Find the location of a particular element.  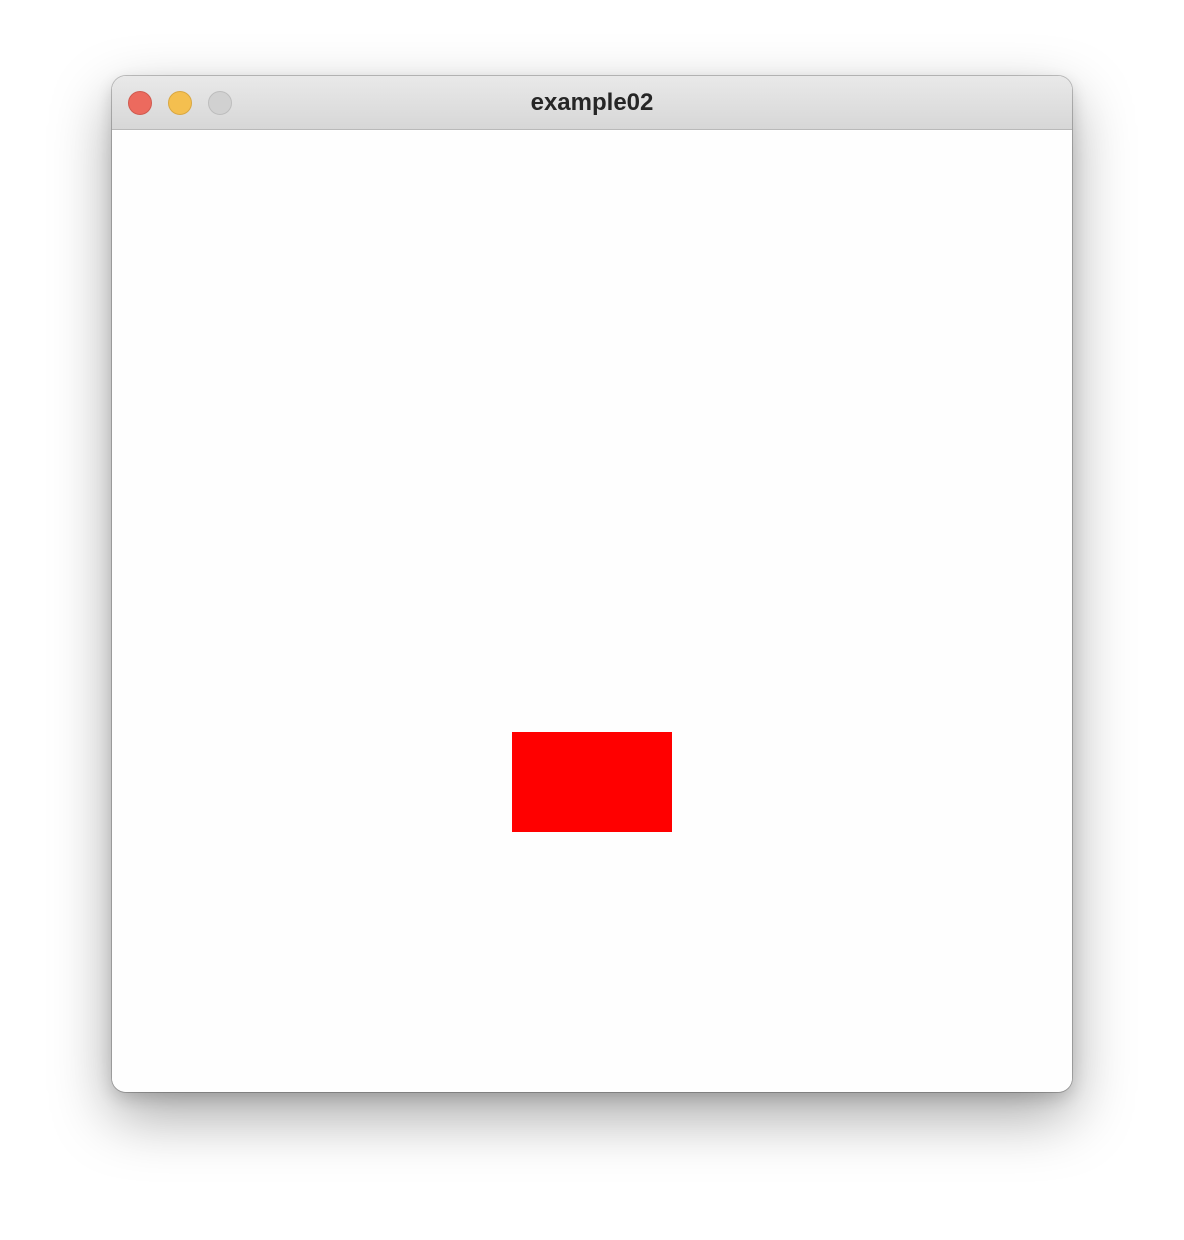

red-rectangle is located at coordinates (592, 782).